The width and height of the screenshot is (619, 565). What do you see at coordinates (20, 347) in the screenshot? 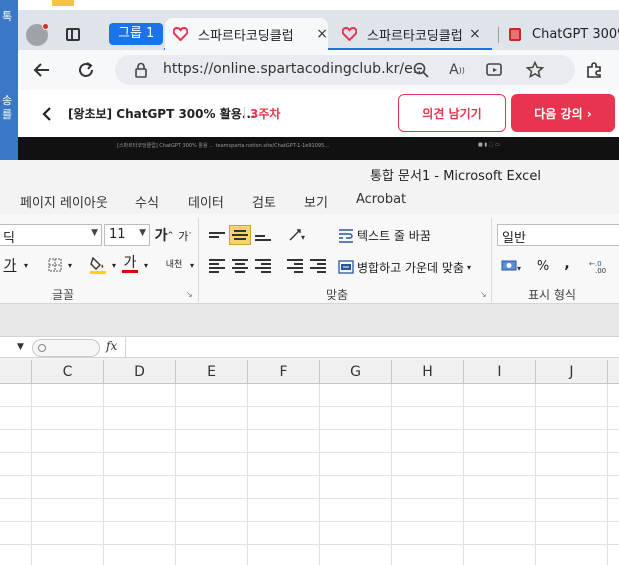
I see `name-box-dropdown-icon: ▼` at bounding box center [20, 347].